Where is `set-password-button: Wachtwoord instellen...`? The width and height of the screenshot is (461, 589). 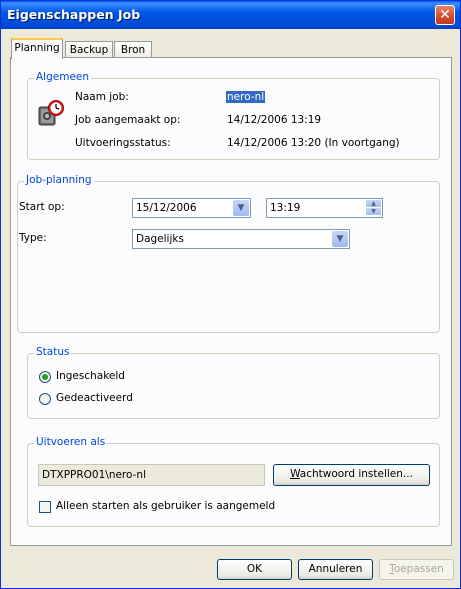
set-password-button: Wachtwoord instellen... is located at coordinates (351, 475).